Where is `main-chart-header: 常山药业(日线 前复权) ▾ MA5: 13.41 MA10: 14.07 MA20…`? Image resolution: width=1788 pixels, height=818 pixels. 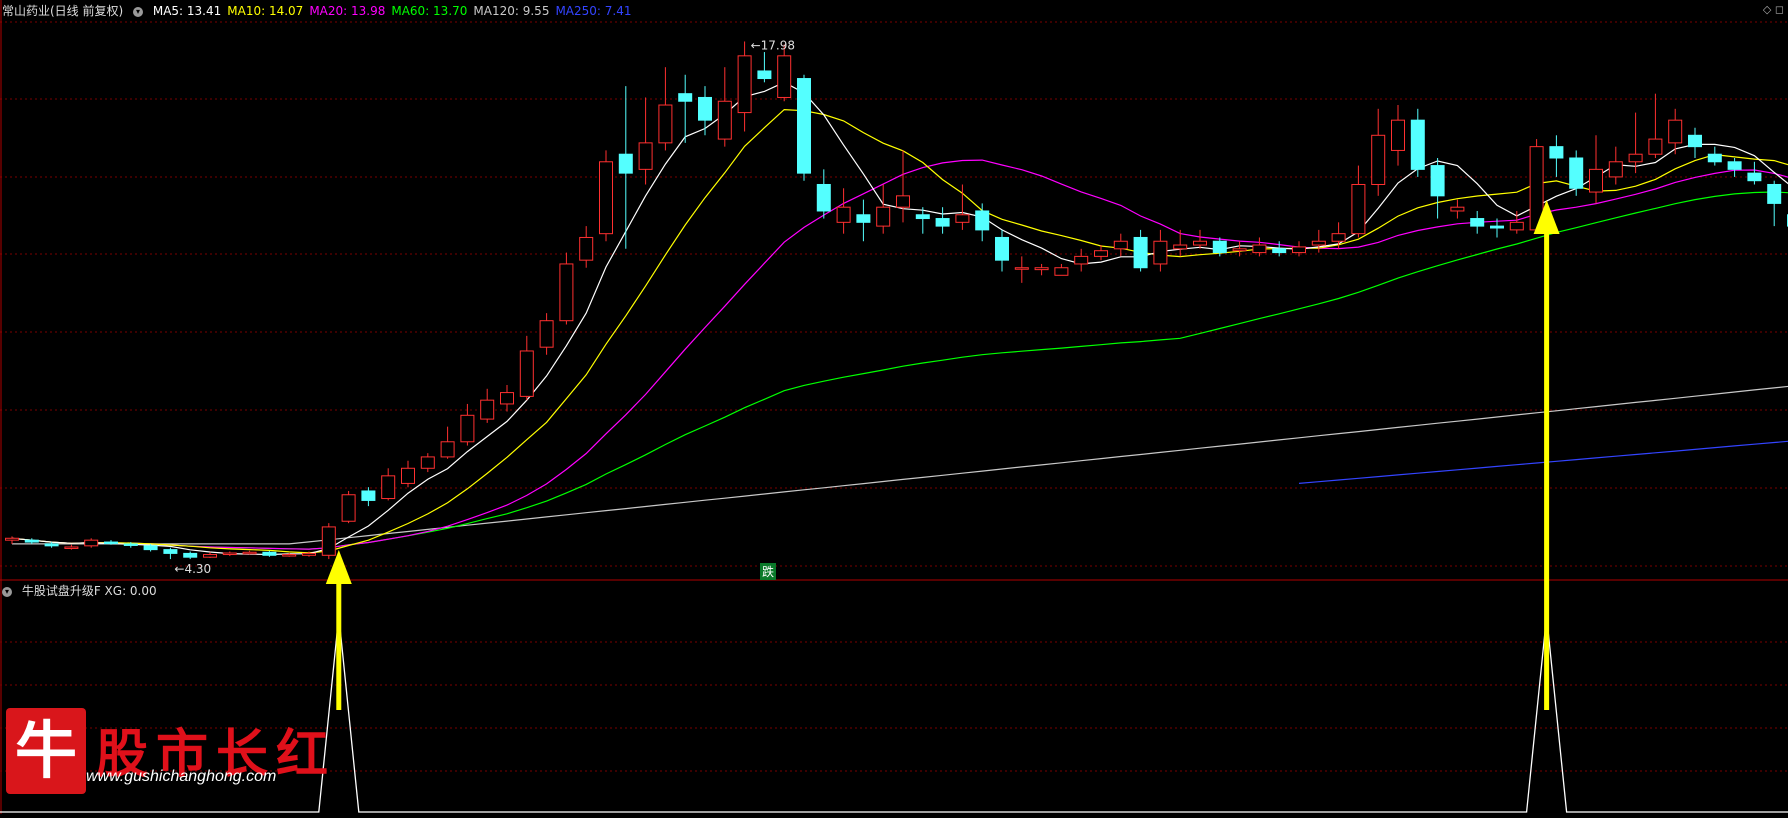
main-chart-header: 常山药业(日线 前复权) ▾ MA5: 13.41 MA10: 14.07 MA20… is located at coordinates (323, 10).